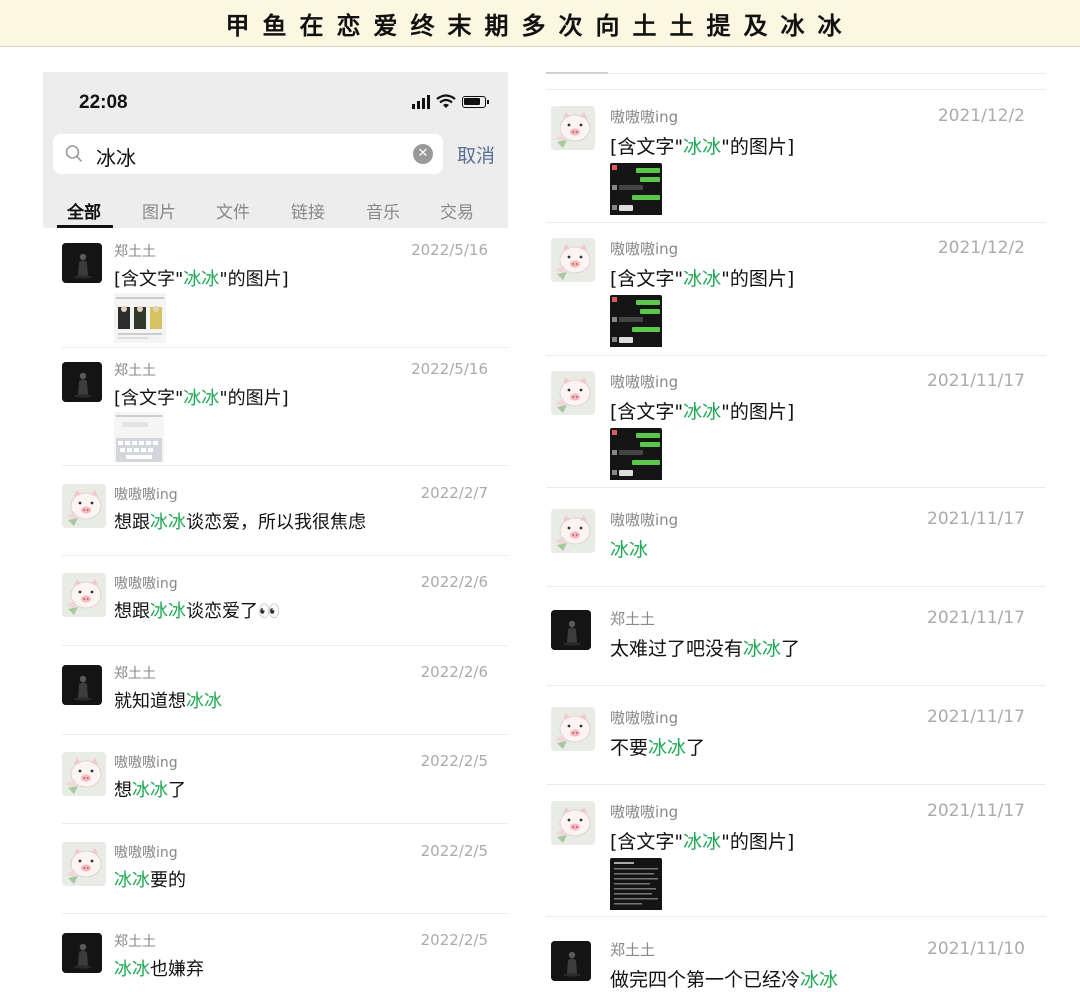 The width and height of the screenshot is (1080, 992). What do you see at coordinates (233, 611) in the screenshot?
I see `message-text-after: 谈恋爱了👀` at bounding box center [233, 611].